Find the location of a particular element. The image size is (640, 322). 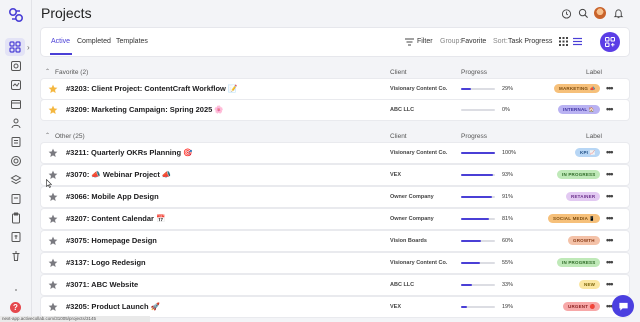

sidebar-people-icon is located at coordinates (16, 123).